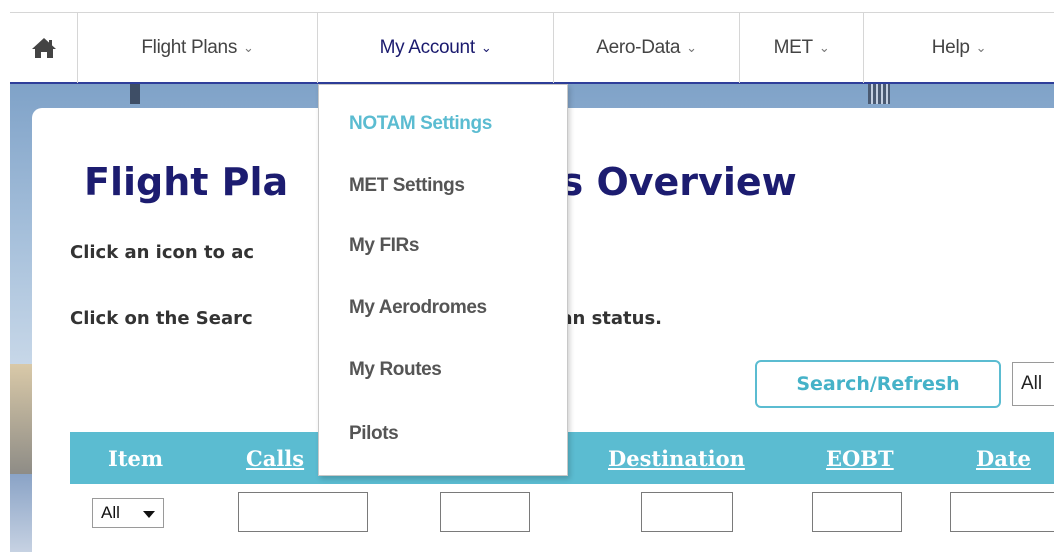 This screenshot has width=1054, height=552. I want to click on menu-item-pilots: Pilots, so click(374, 434).